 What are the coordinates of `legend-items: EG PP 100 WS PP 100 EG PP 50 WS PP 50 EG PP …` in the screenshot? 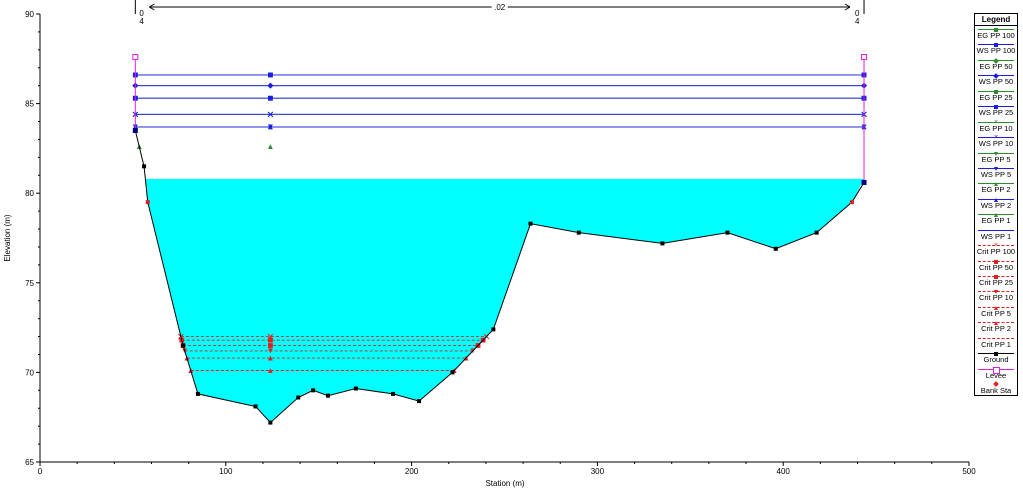 It's located at (996, 211).